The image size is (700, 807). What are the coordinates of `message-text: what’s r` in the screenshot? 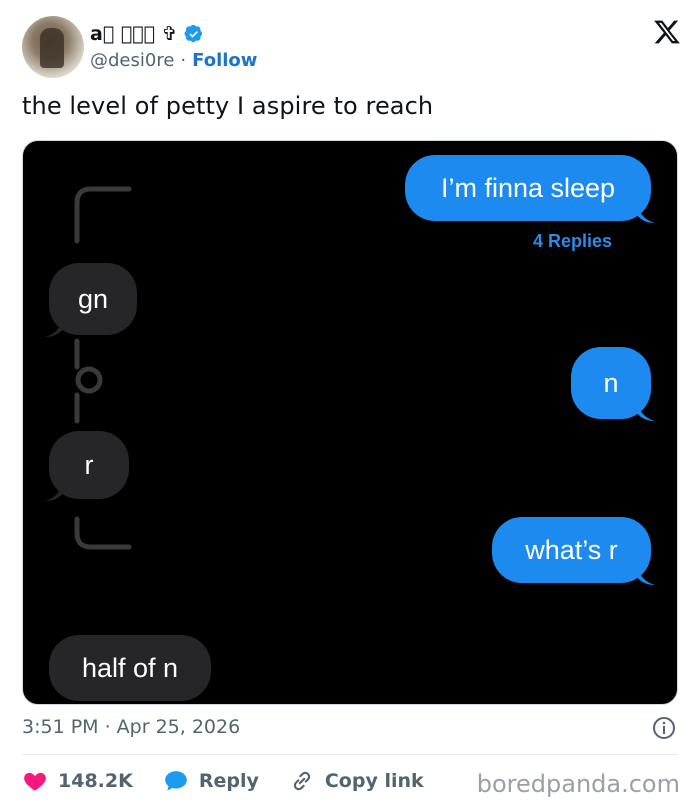 It's located at (571, 549).